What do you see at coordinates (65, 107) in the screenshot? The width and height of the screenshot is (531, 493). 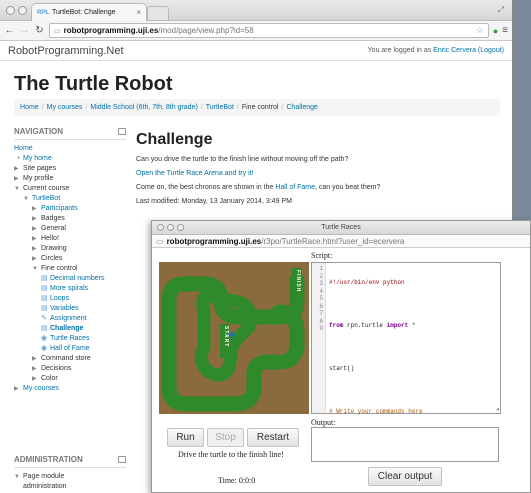 I see `breadcrumb-my-courses: My courses` at bounding box center [65, 107].